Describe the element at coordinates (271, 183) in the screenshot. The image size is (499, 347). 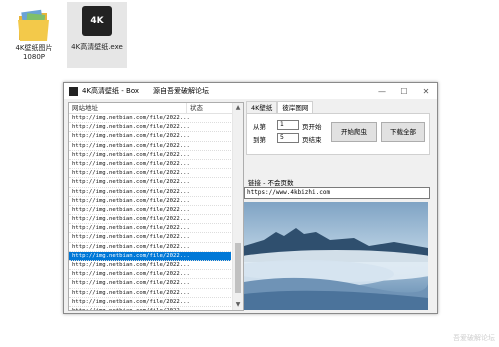
I see `link-label: 链接 - 不会页数` at that location.